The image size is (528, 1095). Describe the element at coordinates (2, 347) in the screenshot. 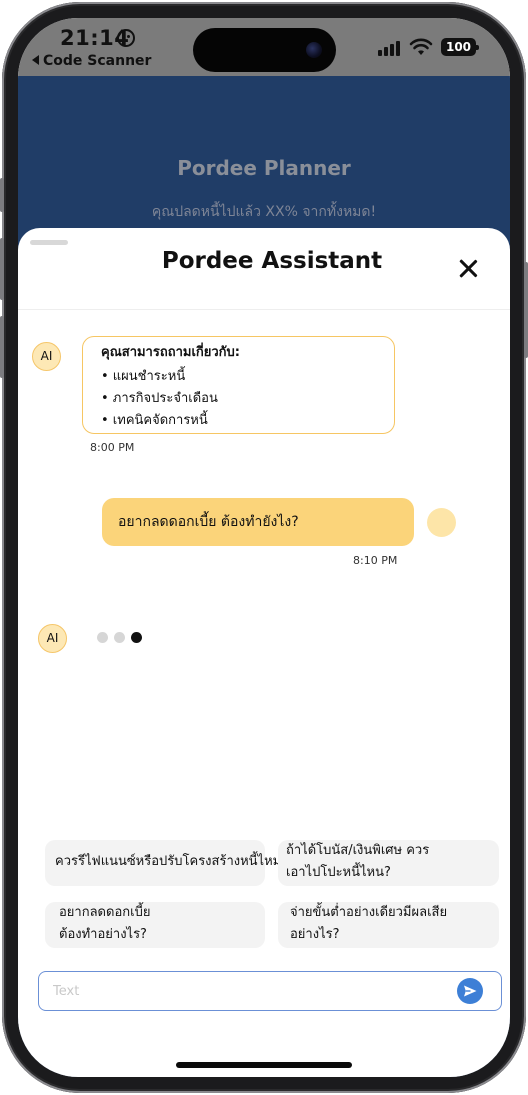

I see `volume-down-button` at that location.